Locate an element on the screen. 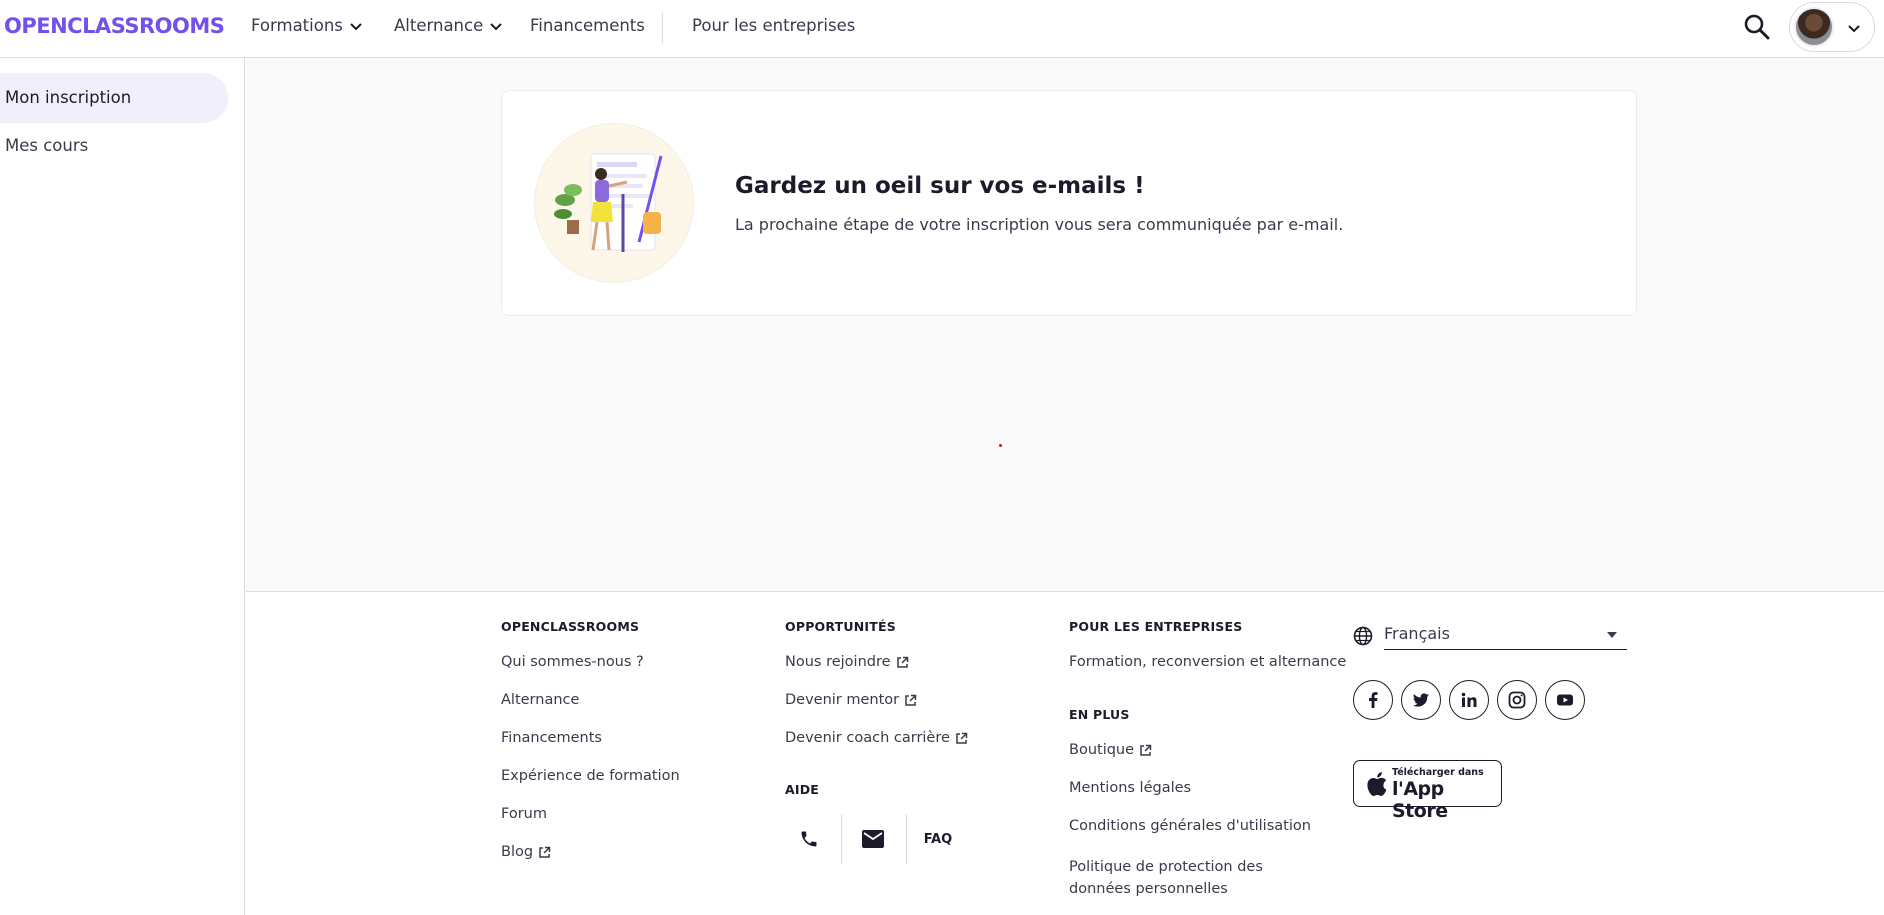 The height and width of the screenshot is (915, 1884). footer-link-label: Conditions générales d'utilisation is located at coordinates (1190, 826).